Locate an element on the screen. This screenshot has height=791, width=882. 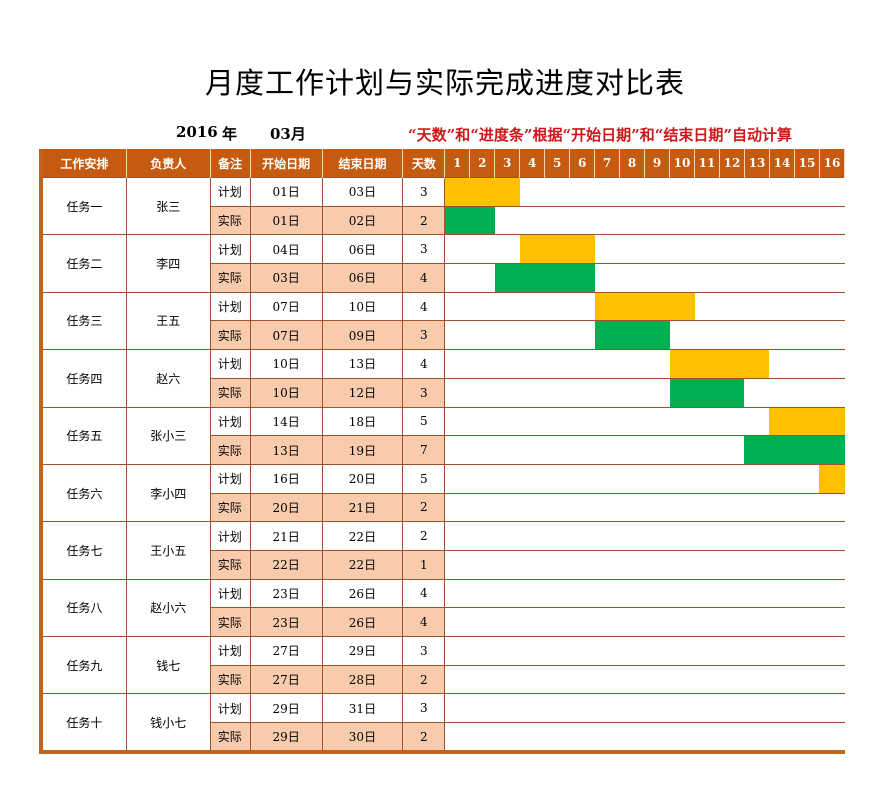
start-date: 20日 is located at coordinates (286, 507).